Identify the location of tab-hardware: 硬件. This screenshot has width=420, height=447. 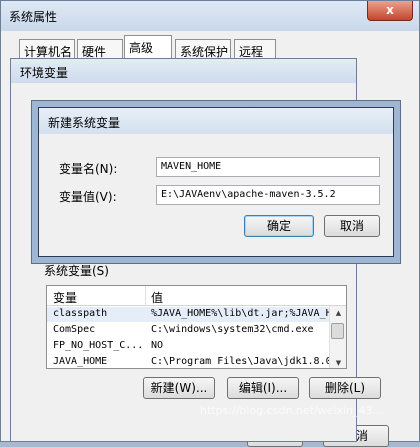
(100, 49).